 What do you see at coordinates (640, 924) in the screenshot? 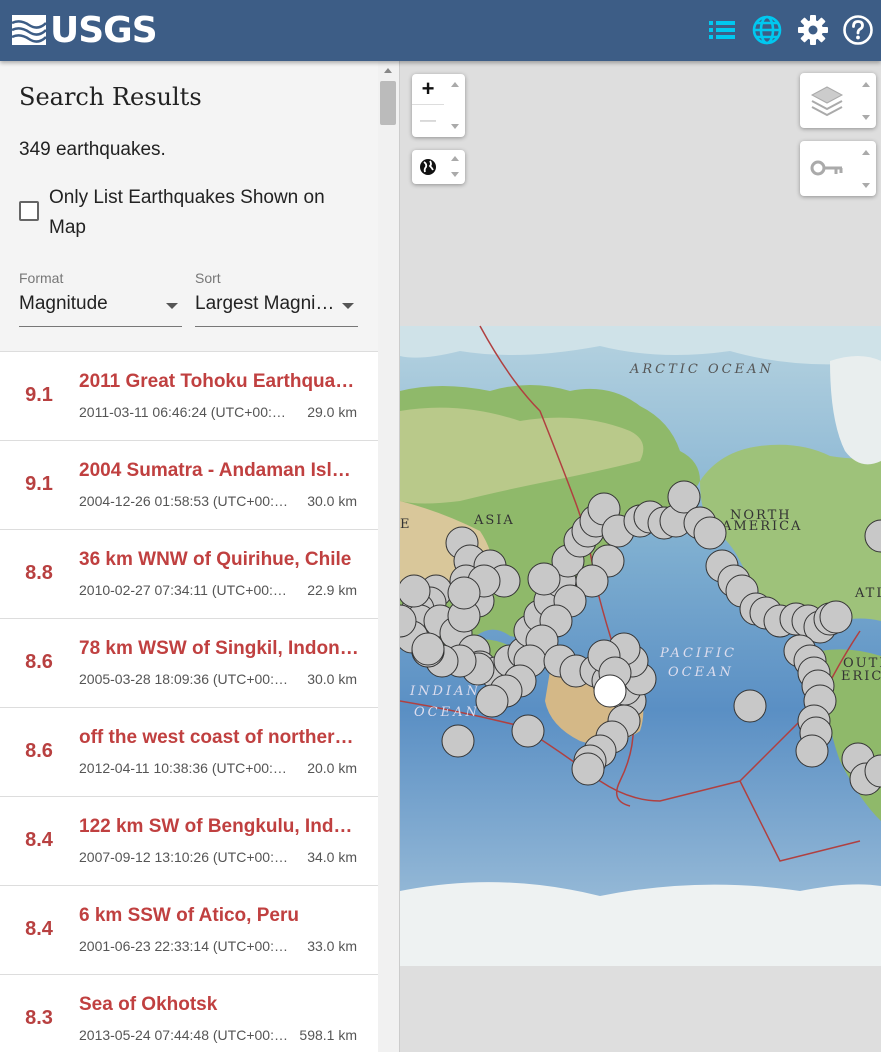
I see `antarctica-landmass` at bounding box center [640, 924].